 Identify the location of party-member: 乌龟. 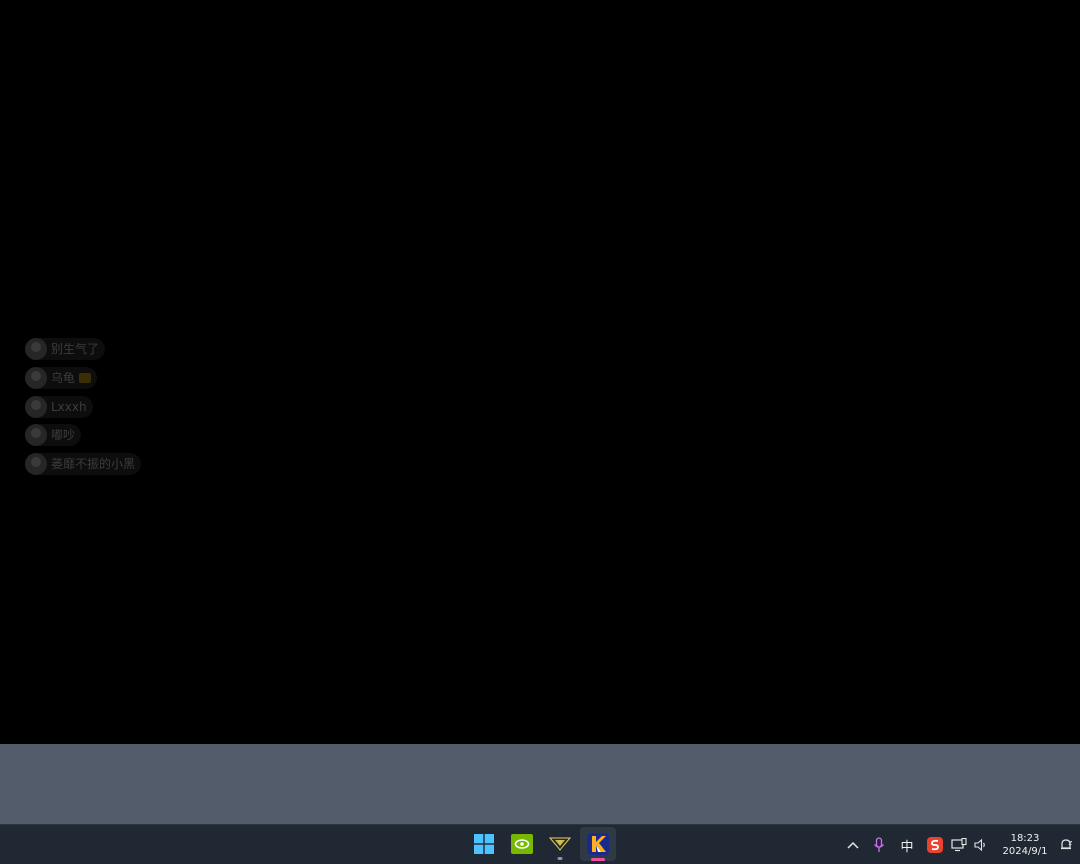
(61, 377).